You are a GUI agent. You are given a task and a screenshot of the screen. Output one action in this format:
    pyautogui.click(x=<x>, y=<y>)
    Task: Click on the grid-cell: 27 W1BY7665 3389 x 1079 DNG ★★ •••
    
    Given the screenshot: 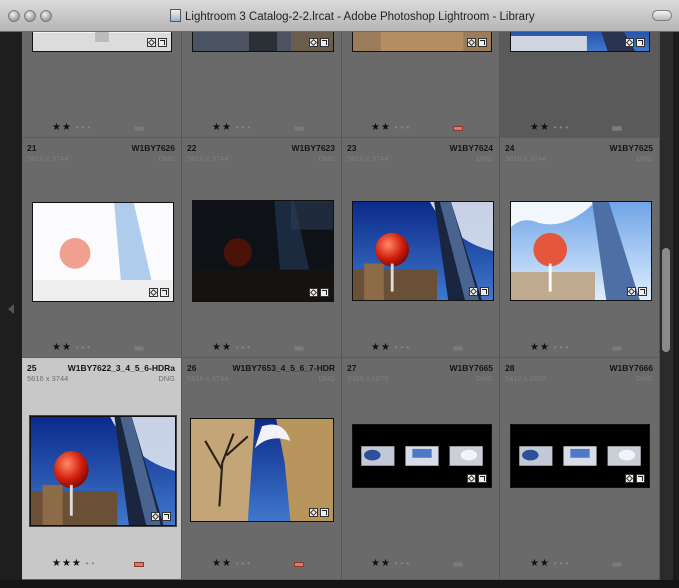 What is the action you would take?
    pyautogui.click(x=421, y=469)
    